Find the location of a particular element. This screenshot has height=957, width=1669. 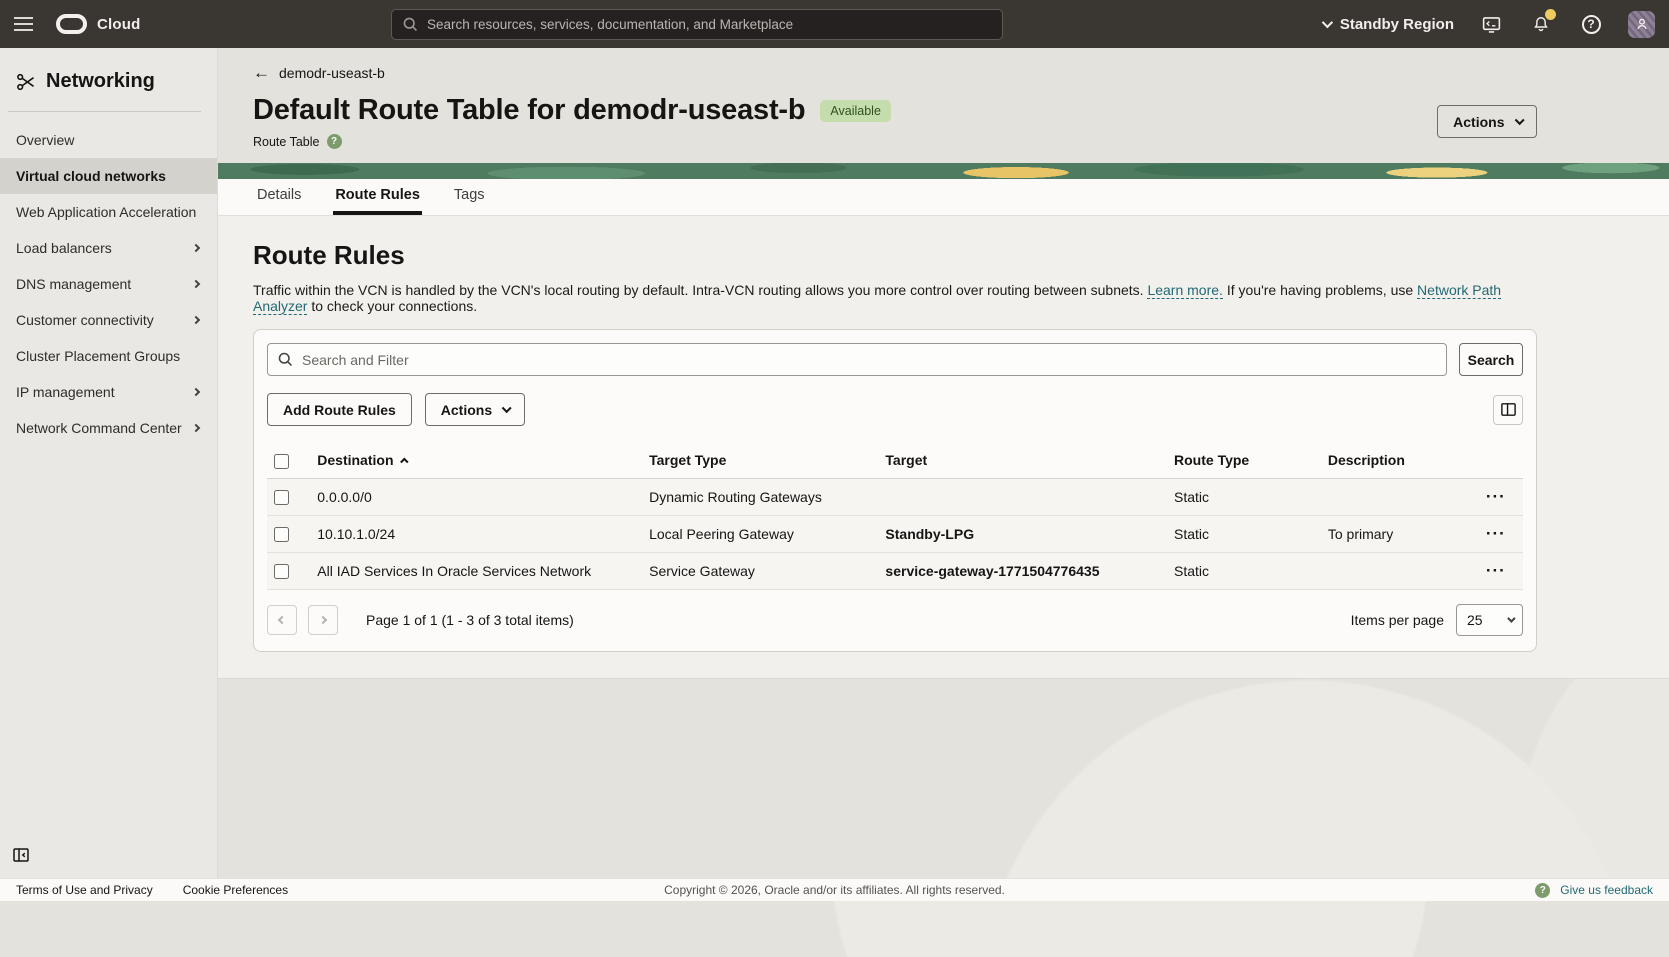

cell-destination: 10.10.1.0/24 is located at coordinates (483, 534).